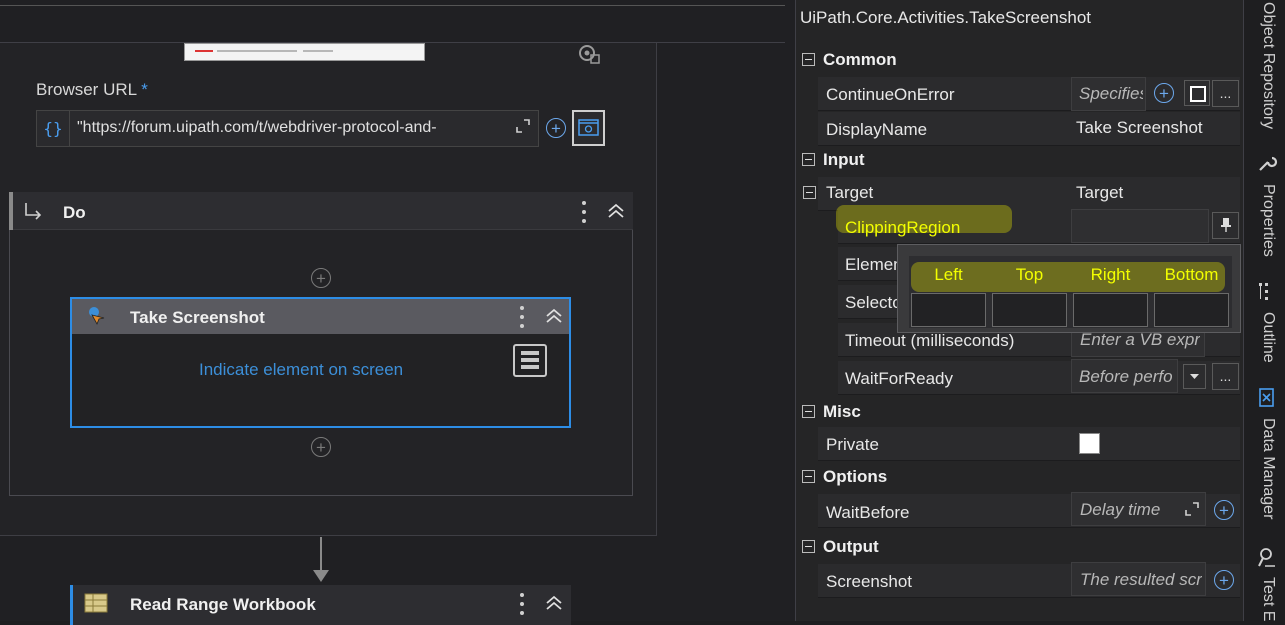 This screenshot has width=1285, height=625. Describe the element at coordinates (946, 17) in the screenshot. I see `properties-title: UiPath.Core.Activities.TakeScreenshot` at that location.